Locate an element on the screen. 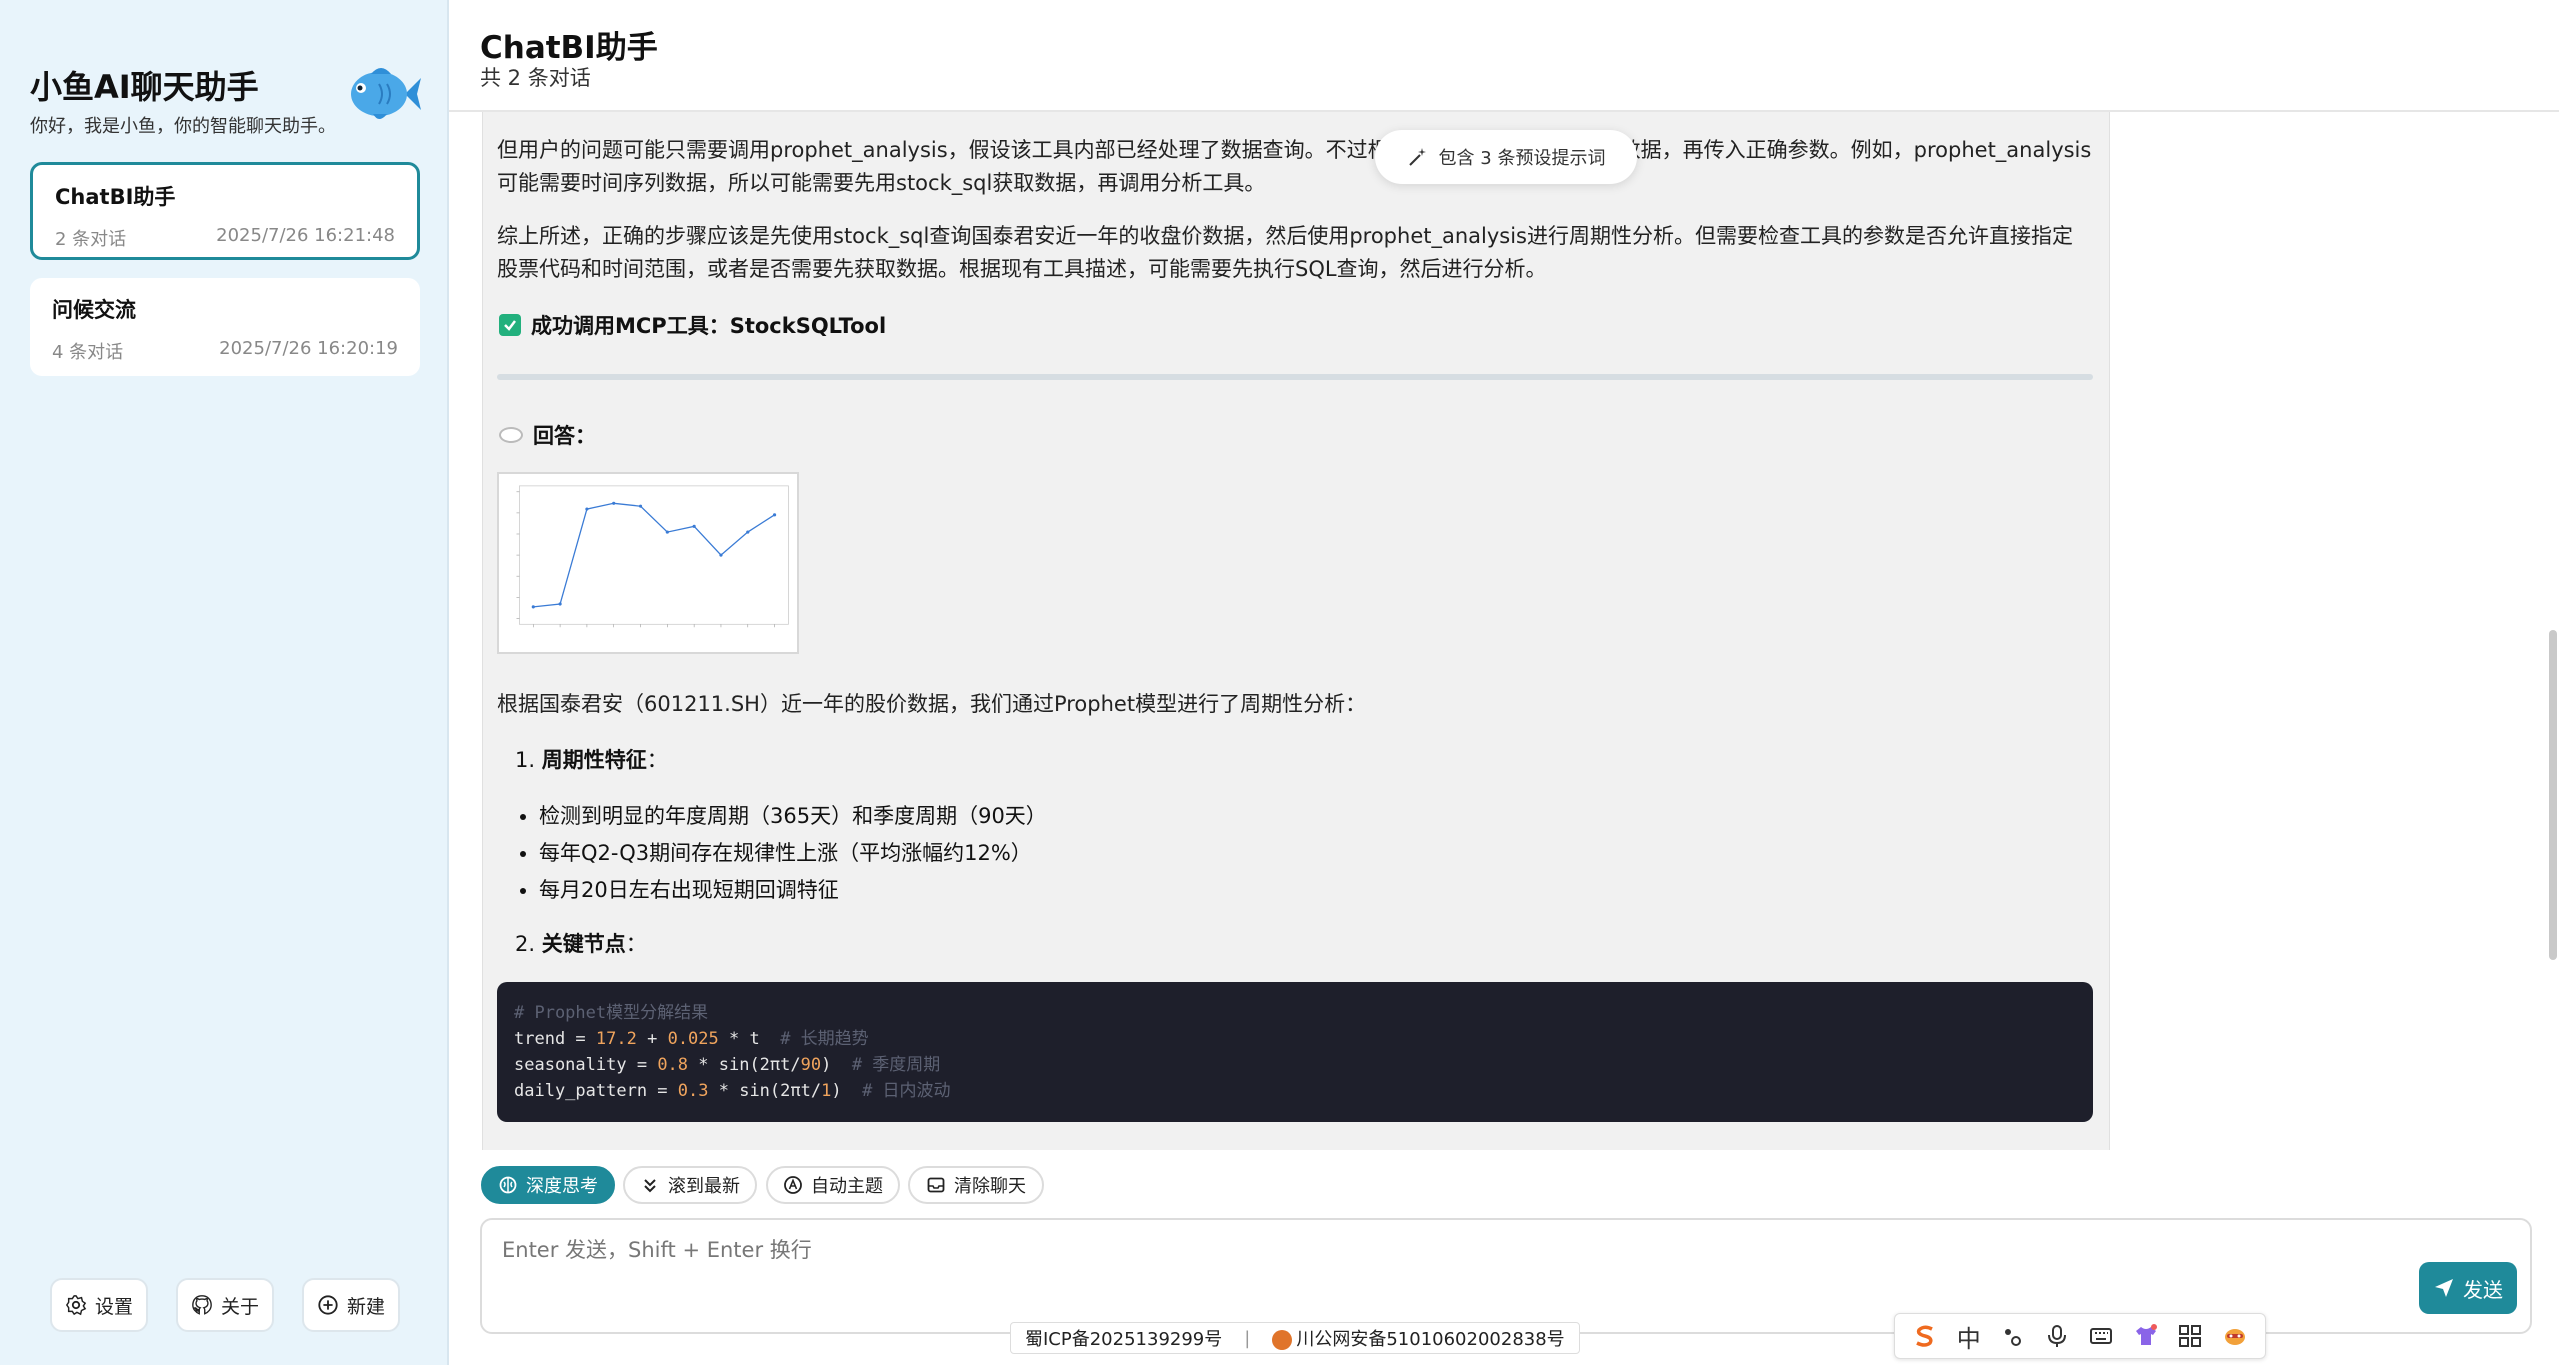 The width and height of the screenshot is (2559, 1365). tool-success-line: 成功调用MCP工具：StockSQLTool is located at coordinates (692, 325).